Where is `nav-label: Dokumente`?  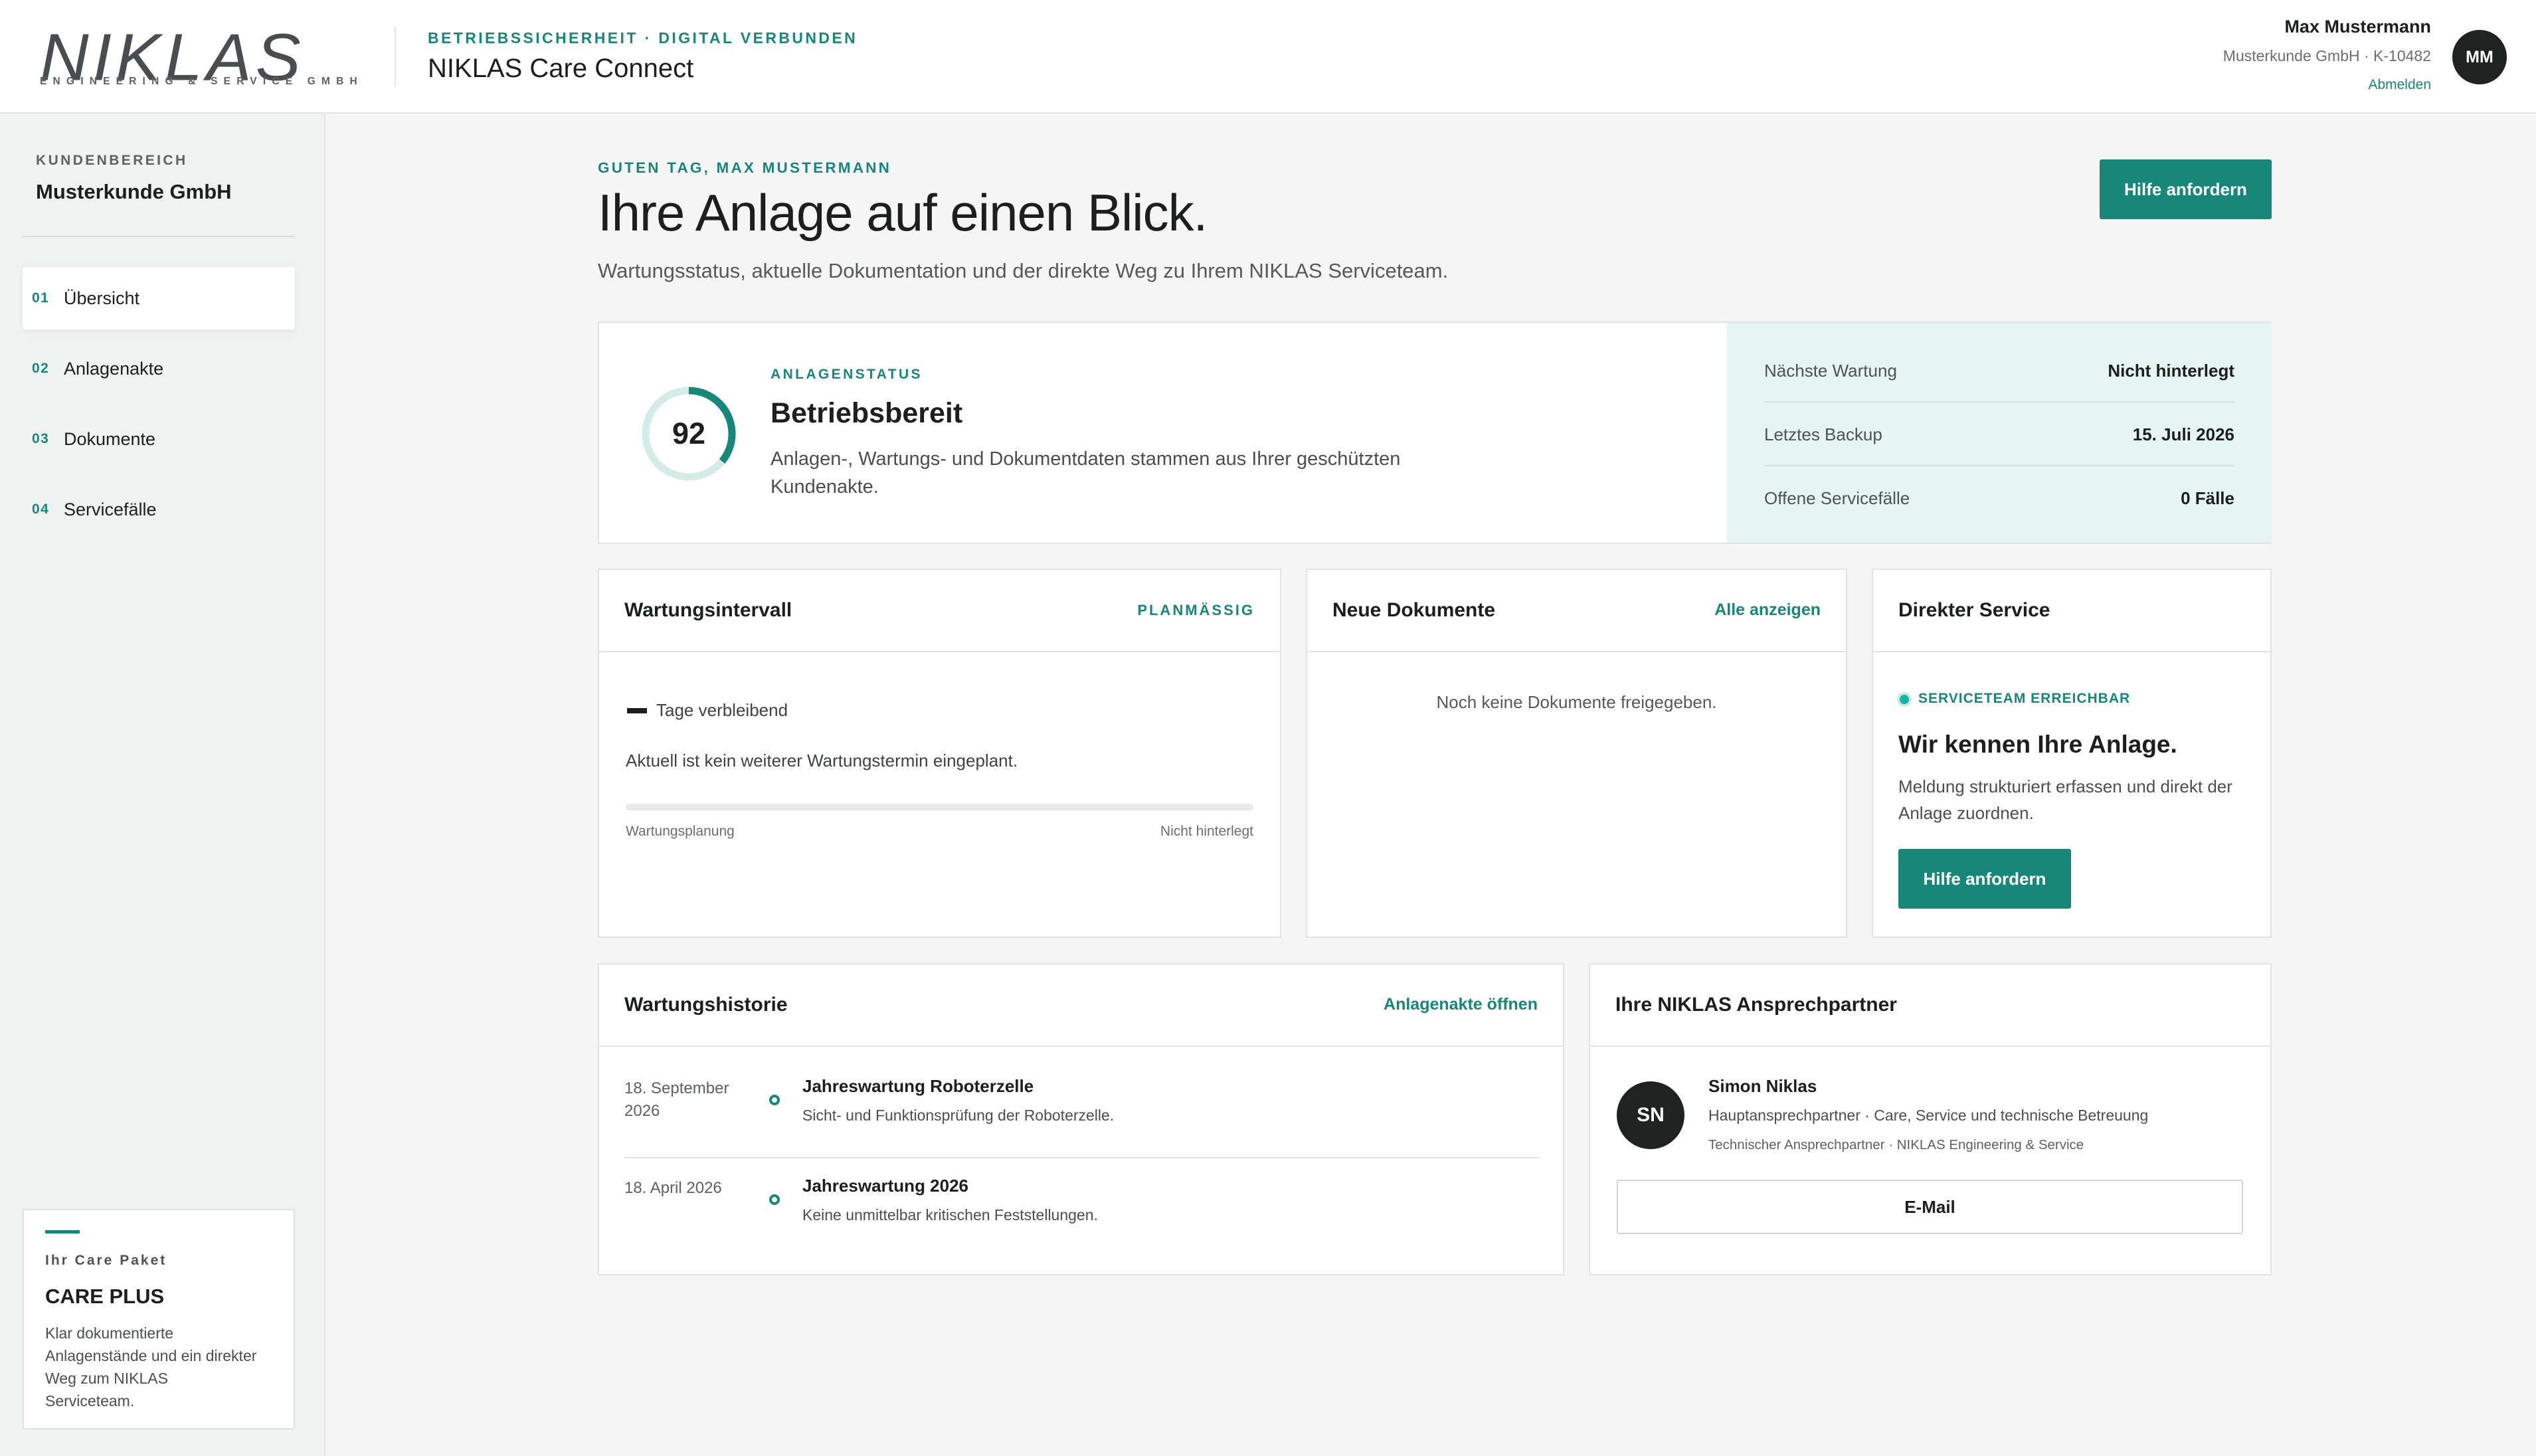 nav-label: Dokumente is located at coordinates (110, 438).